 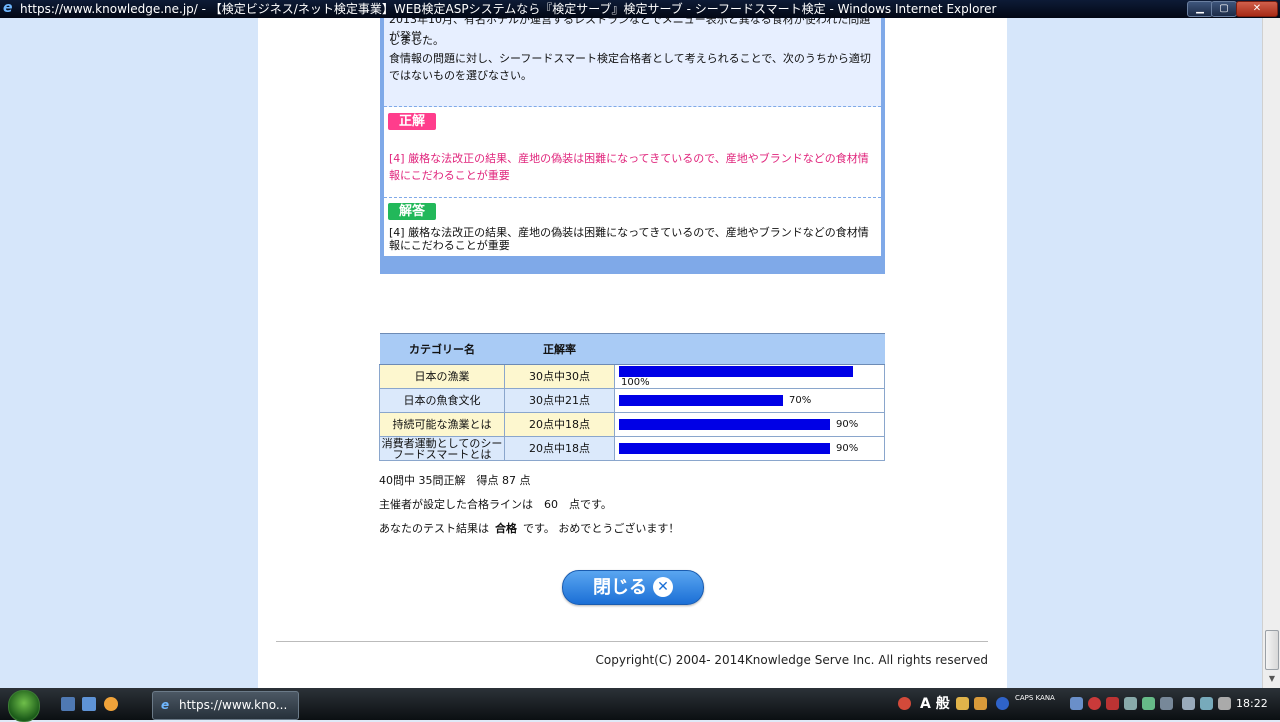 I want to click on category-name: 日本の漁業, so click(x=442, y=376).